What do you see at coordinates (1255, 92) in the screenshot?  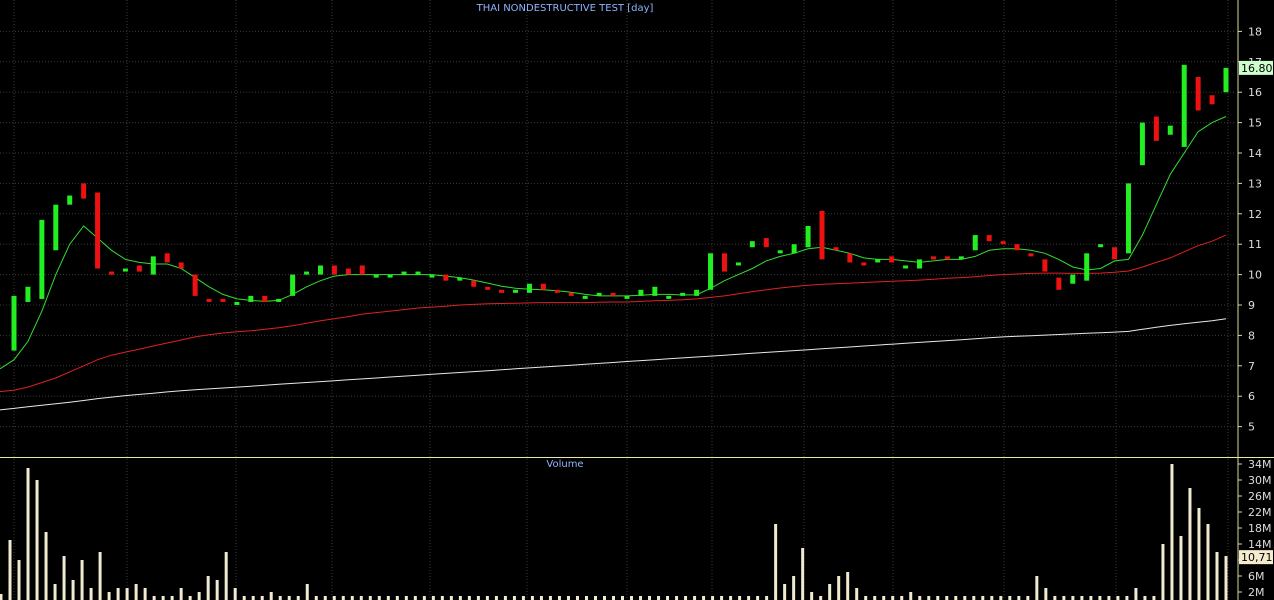 I see `price-tick-label: 16` at bounding box center [1255, 92].